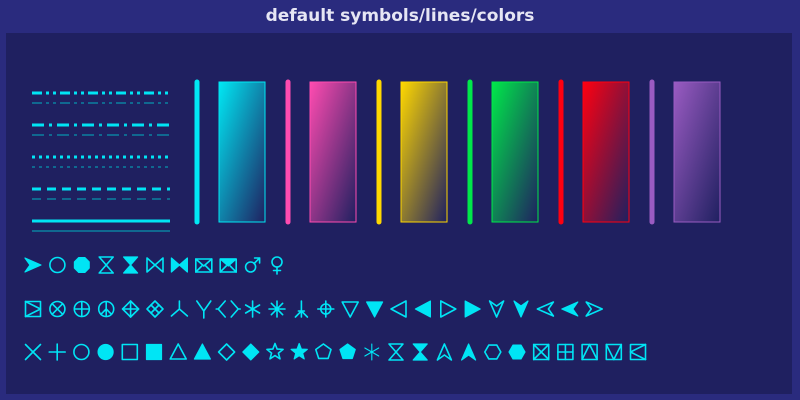 Image resolution: width=800 pixels, height=400 pixels. What do you see at coordinates (155, 309) in the screenshot?
I see `diamond-x-icon` at bounding box center [155, 309].